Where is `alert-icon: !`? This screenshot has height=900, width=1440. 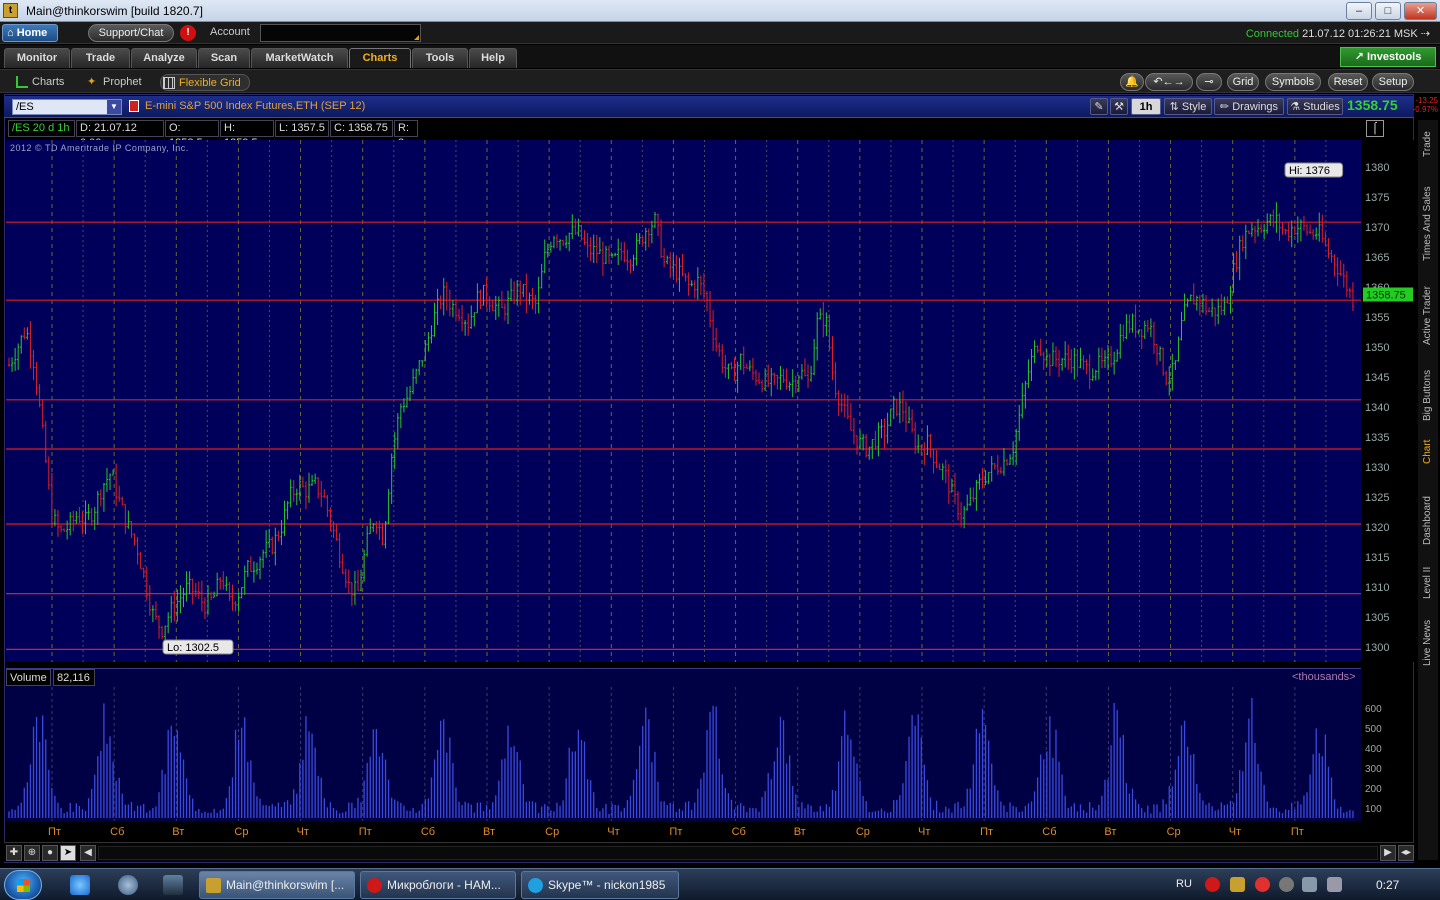 alert-icon: ! is located at coordinates (188, 33).